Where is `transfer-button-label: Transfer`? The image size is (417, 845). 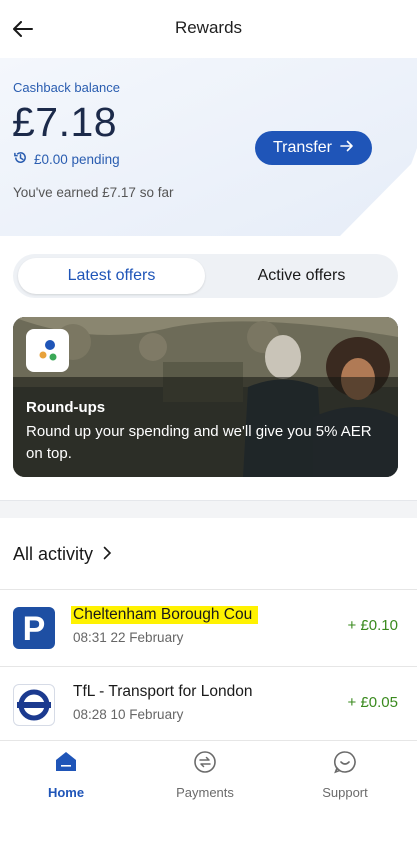 transfer-button-label: Transfer is located at coordinates (302, 147).